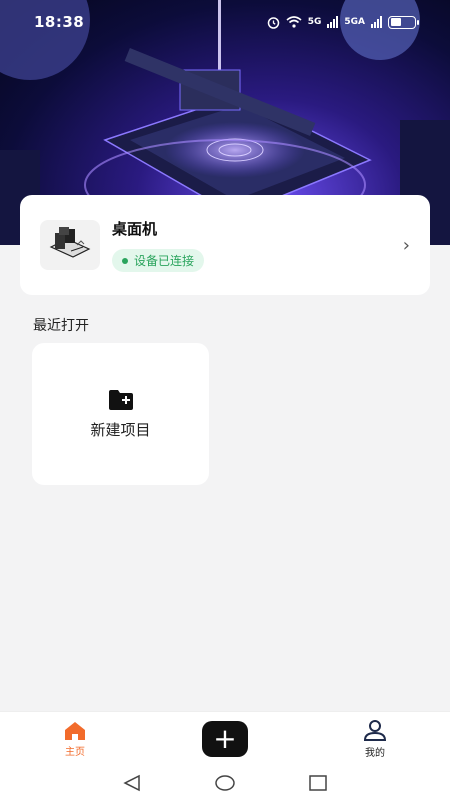  Describe the element at coordinates (343, 22) in the screenshot. I see `status-icons: 5G 5GA` at that location.